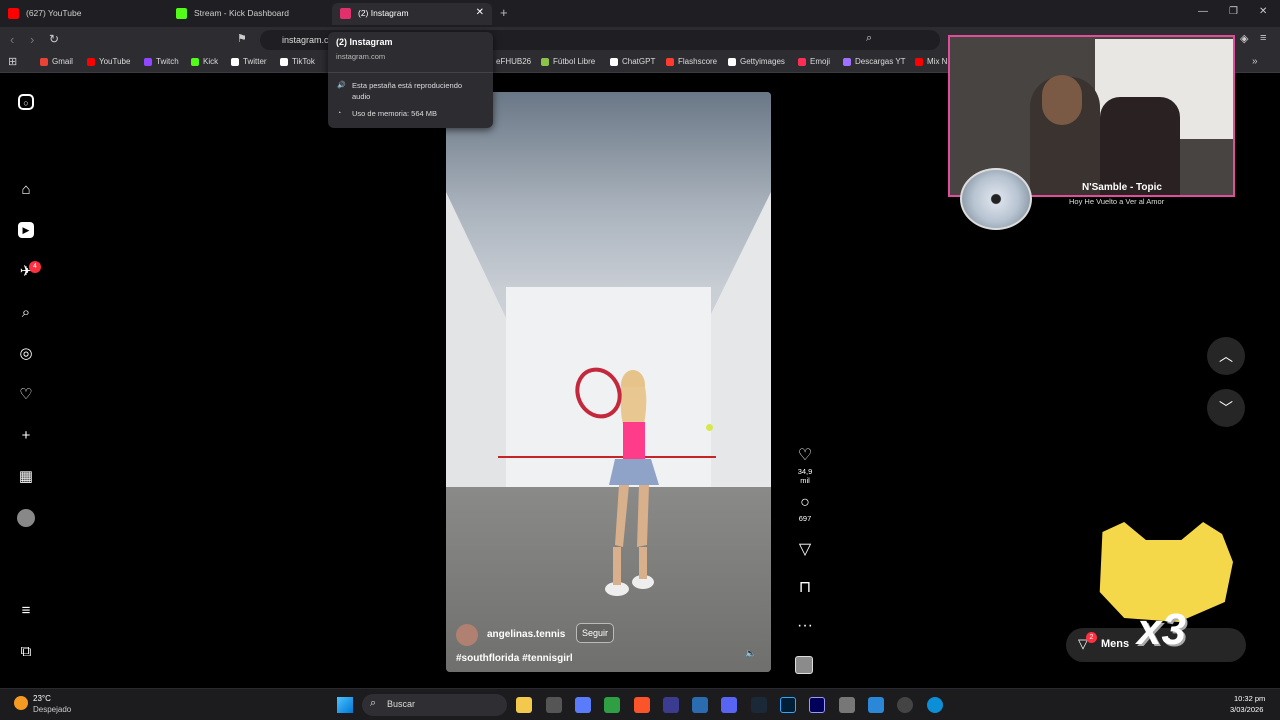 The height and width of the screenshot is (720, 1280). Describe the element at coordinates (1247, 709) in the screenshot. I see `clock-date: 3/03/2026` at that location.